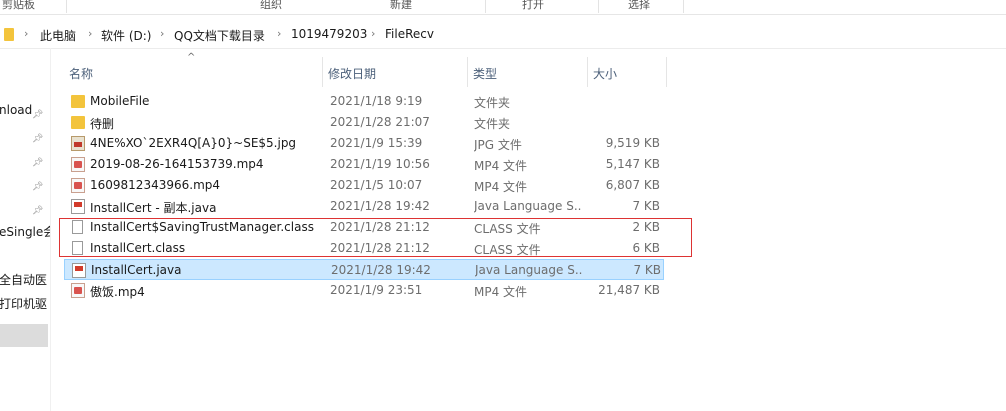 The image size is (1006, 411). What do you see at coordinates (102, 124) in the screenshot?
I see `file-name: 待删` at bounding box center [102, 124].